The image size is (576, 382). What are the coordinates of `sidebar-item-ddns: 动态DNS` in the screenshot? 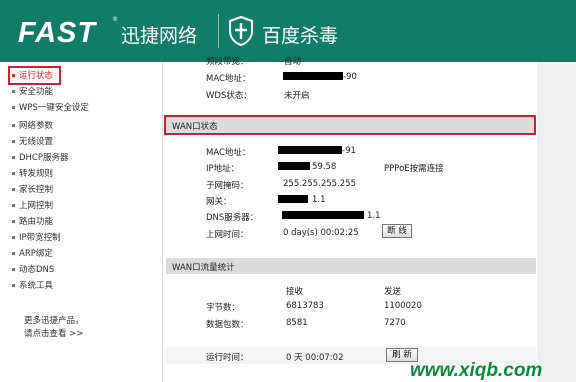 It's located at (33, 270).